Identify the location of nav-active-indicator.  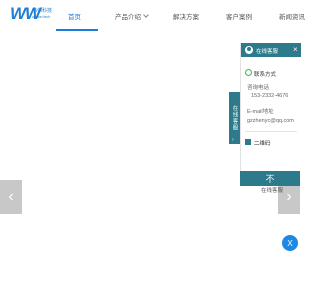
(77, 30).